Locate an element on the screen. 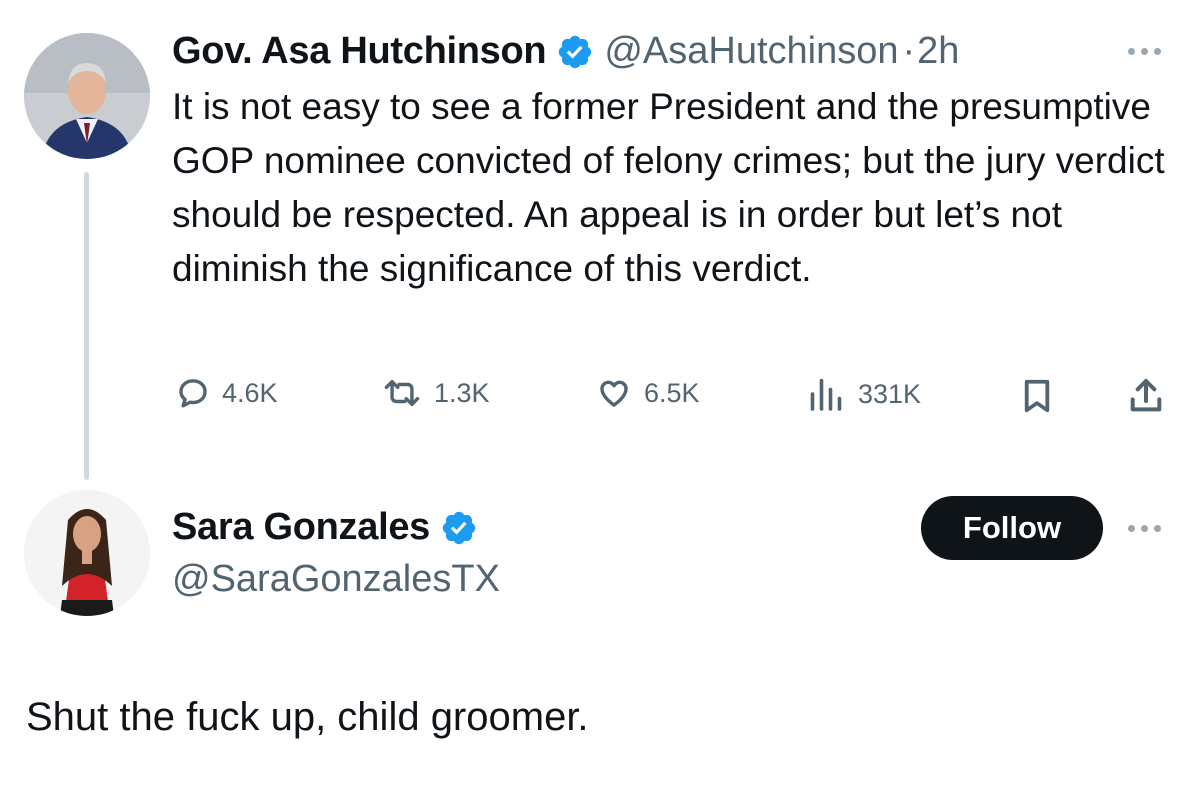 Image resolution: width=1200 pixels, height=801 pixels. reply-author-handle: @SaraGonzalesTX is located at coordinates (336, 579).